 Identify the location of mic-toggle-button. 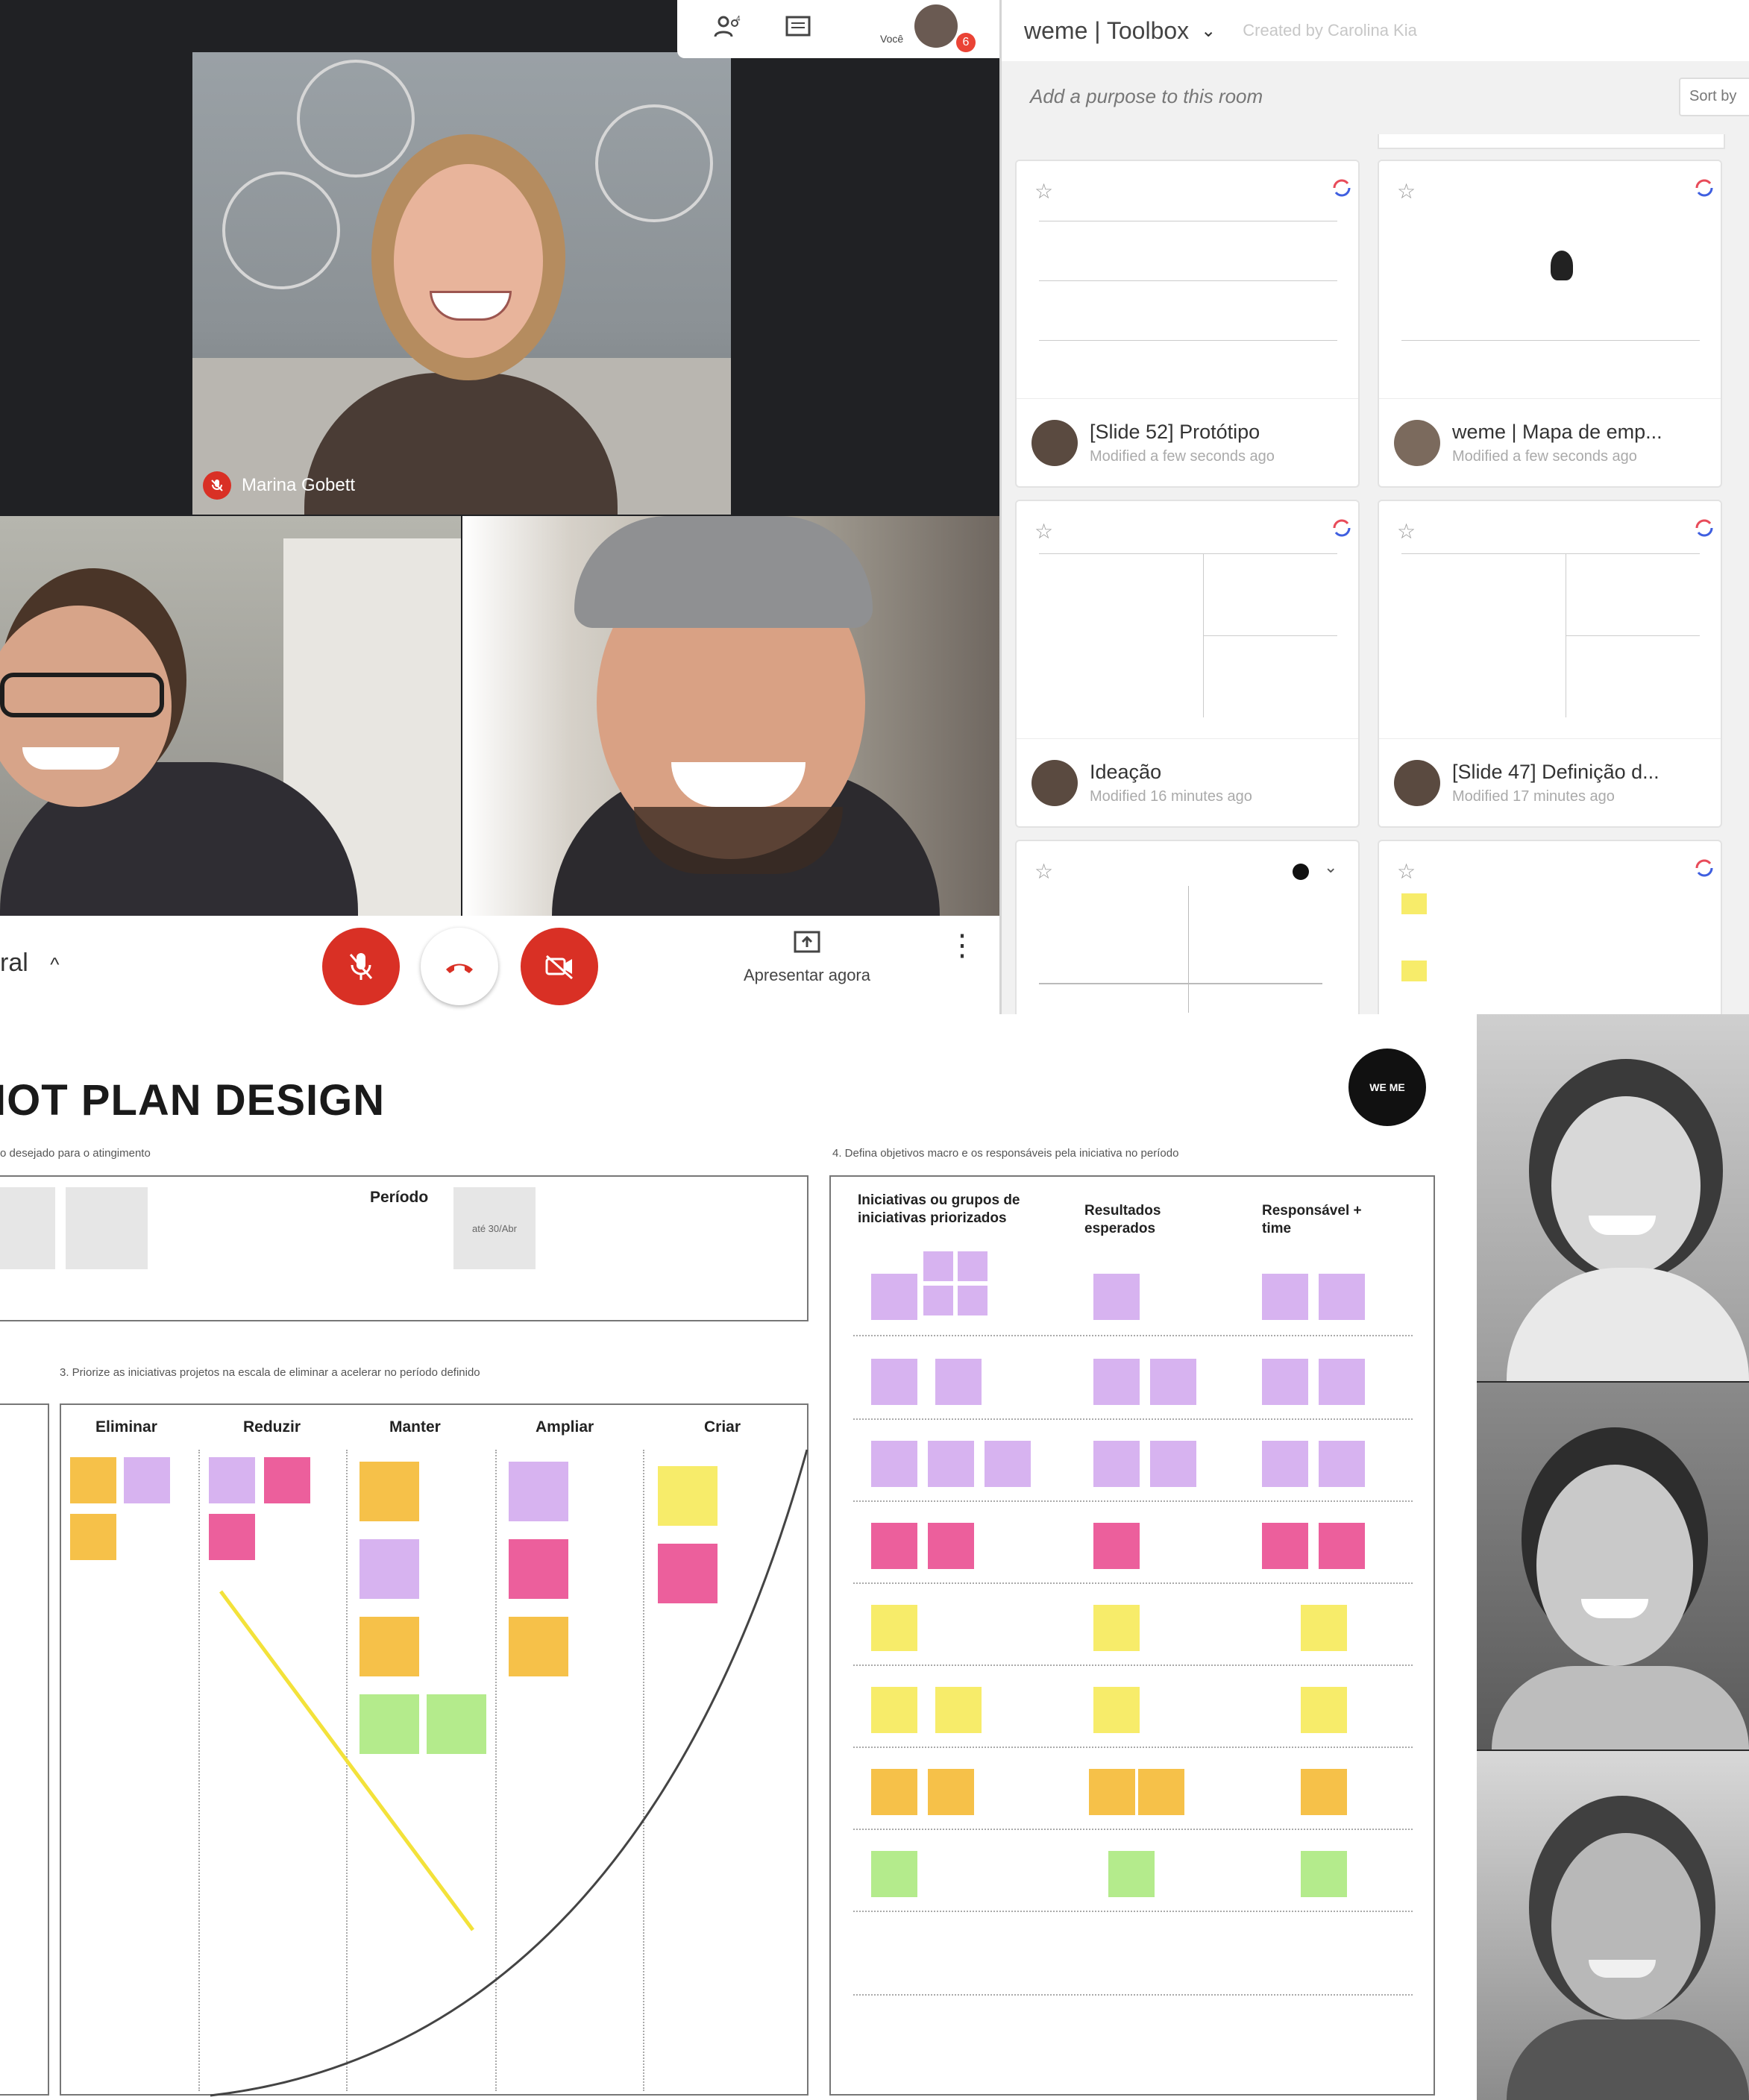
(361, 966).